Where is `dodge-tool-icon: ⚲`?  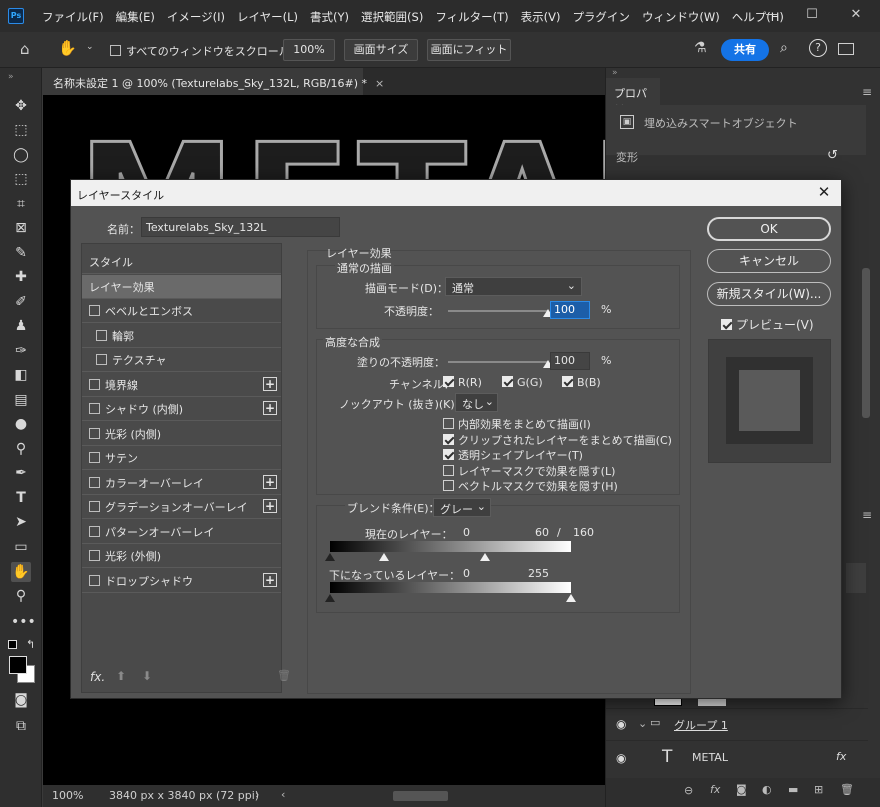 dodge-tool-icon: ⚲ is located at coordinates (21, 449).